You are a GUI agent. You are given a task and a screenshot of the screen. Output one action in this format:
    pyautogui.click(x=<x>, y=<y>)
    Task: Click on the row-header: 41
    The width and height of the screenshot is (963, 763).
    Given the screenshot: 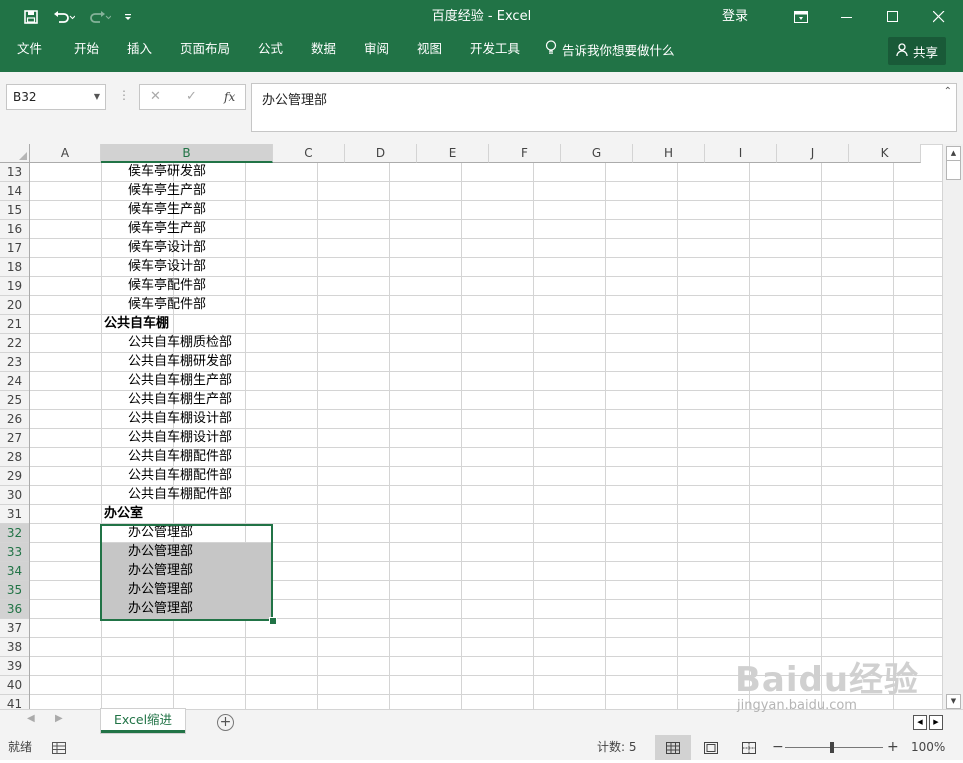 What is the action you would take?
    pyautogui.click(x=14, y=702)
    